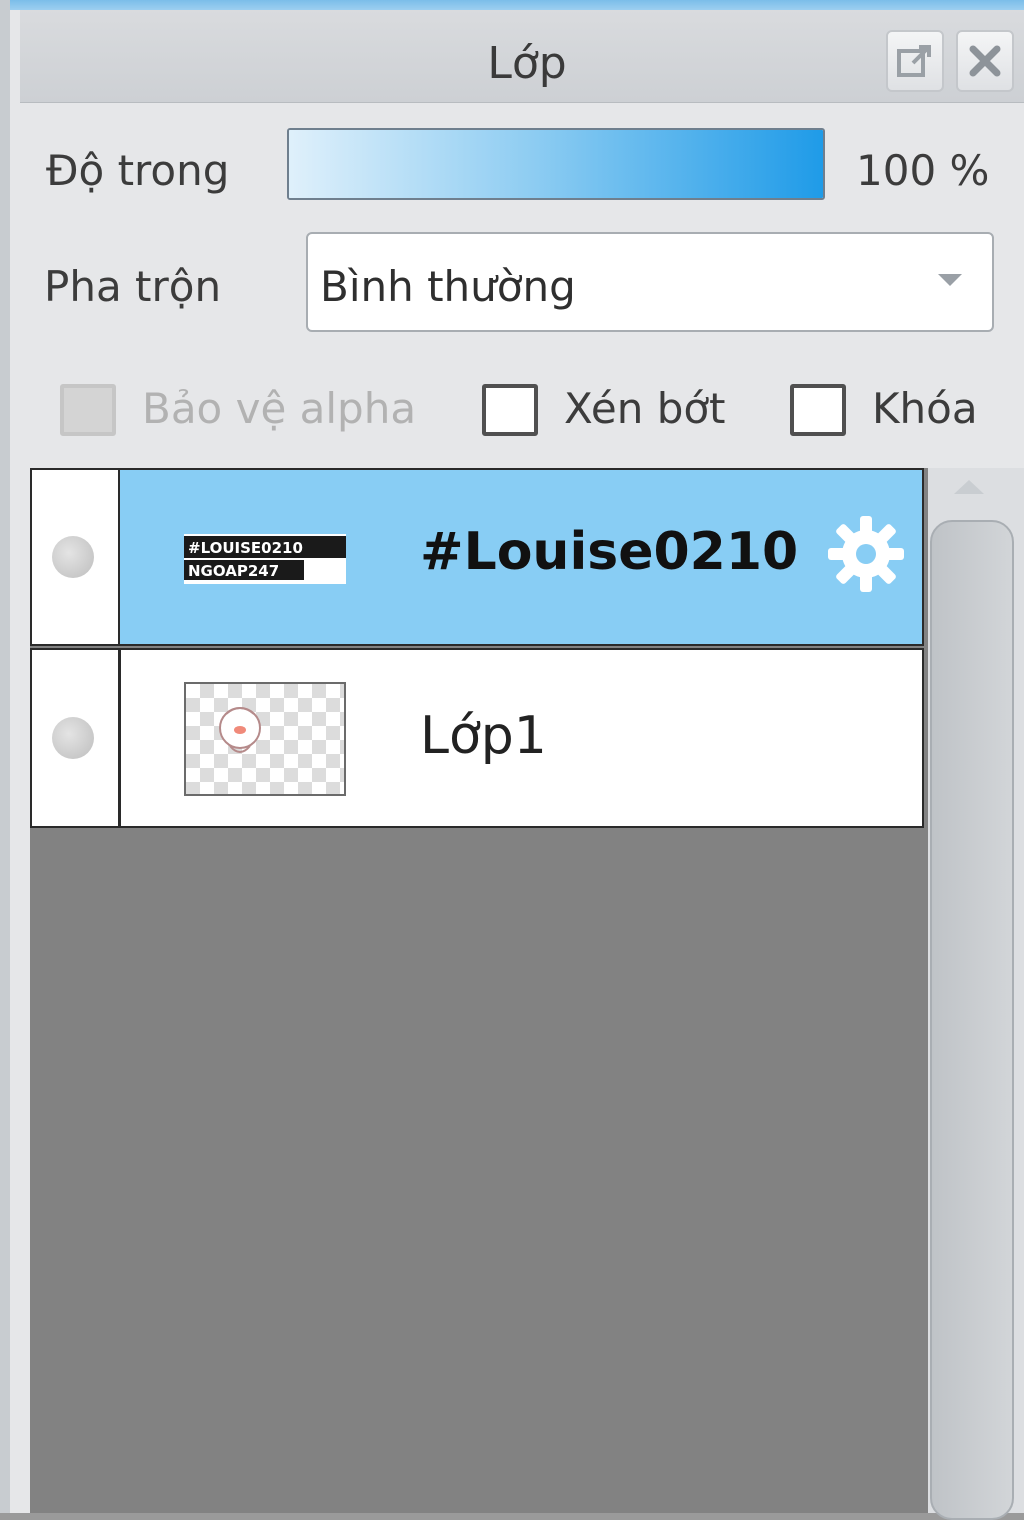 Image resolution: width=1024 pixels, height=1520 pixels. What do you see at coordinates (233, 571) in the screenshot?
I see `thumbnail-text: NGOAP247` at bounding box center [233, 571].